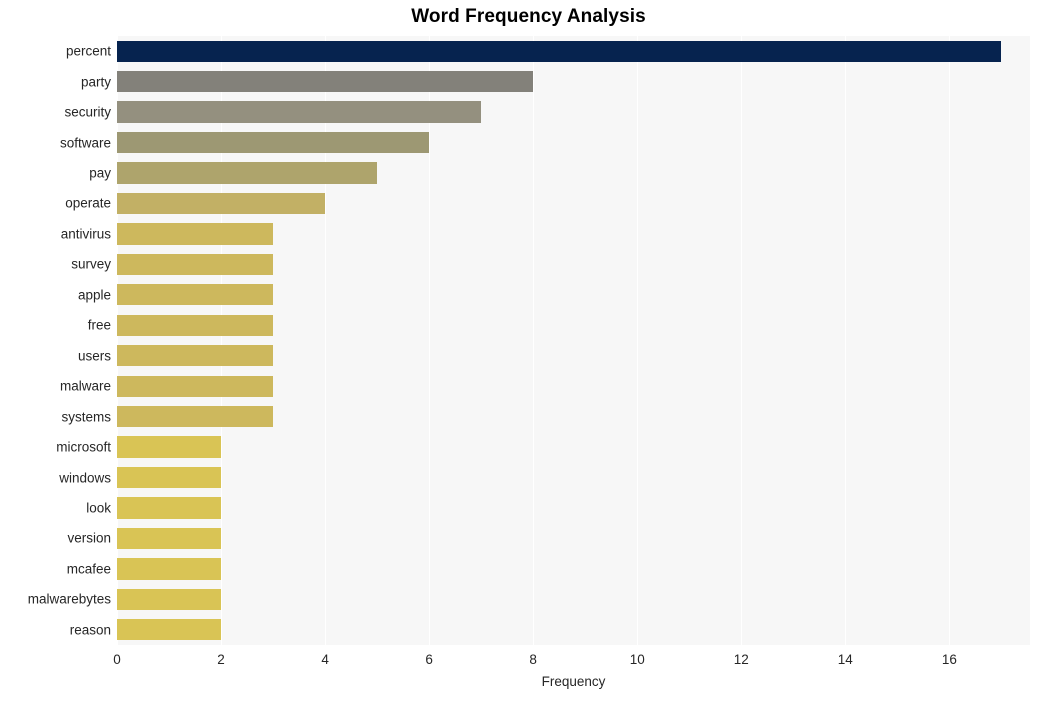  I want to click on y-tick-label-text: version, so click(89, 538).